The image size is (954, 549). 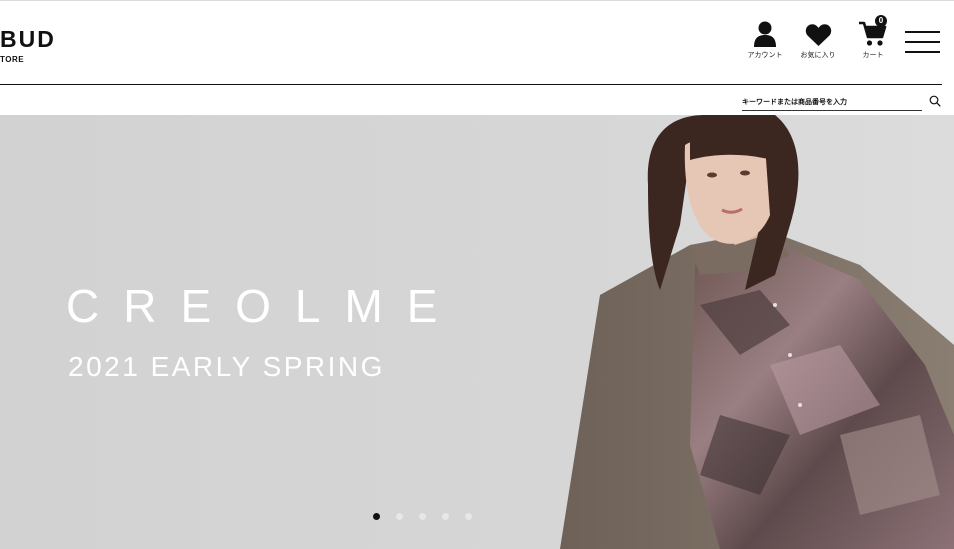 What do you see at coordinates (818, 35) in the screenshot?
I see `heart-icon` at bounding box center [818, 35].